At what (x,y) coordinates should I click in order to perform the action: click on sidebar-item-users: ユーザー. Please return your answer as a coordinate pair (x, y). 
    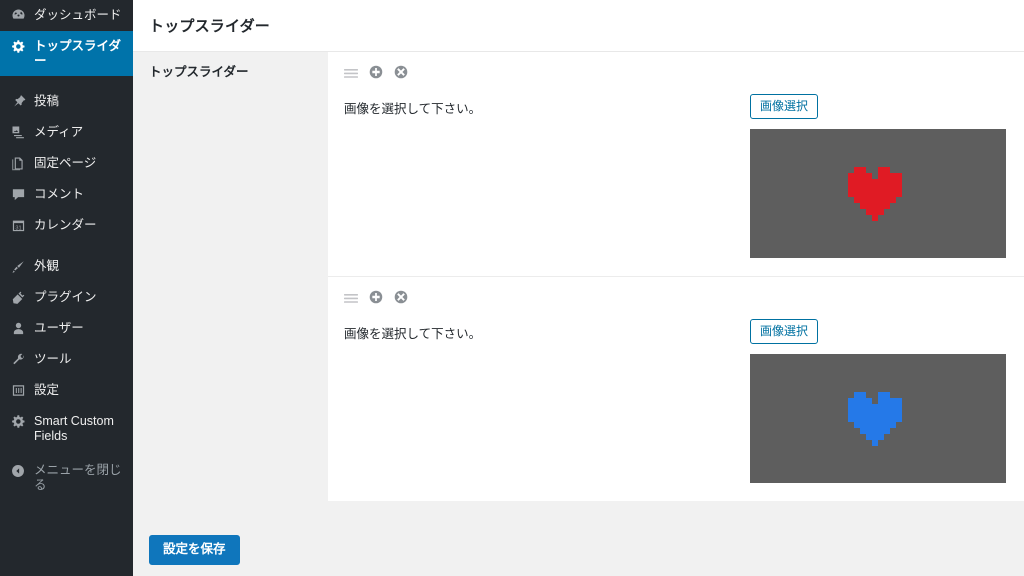
    Looking at the image, I should click on (66, 328).